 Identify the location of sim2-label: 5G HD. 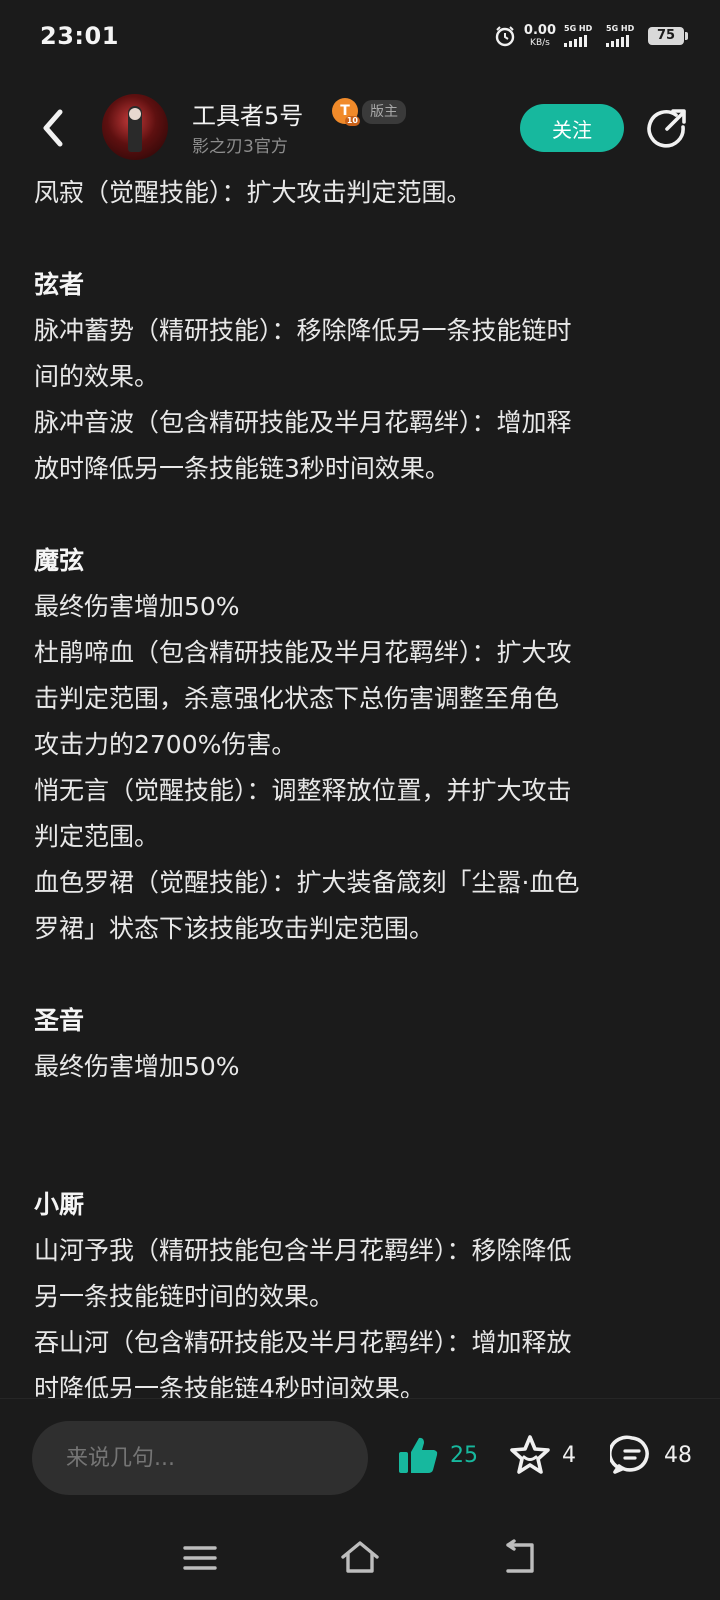
(620, 28).